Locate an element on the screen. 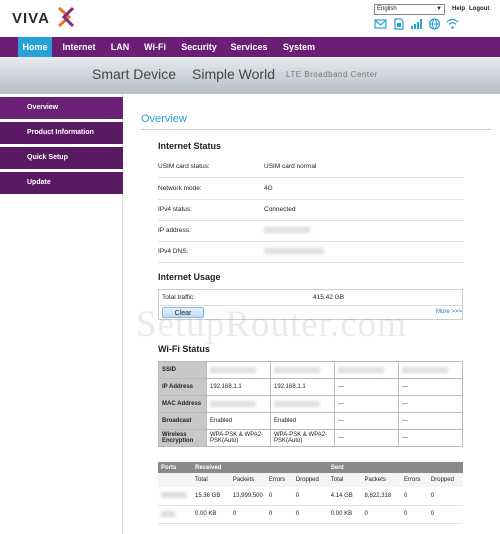  table-row: 0.00 KB 0 0 0 0.00 KB 0 0 0 is located at coordinates (310, 514).